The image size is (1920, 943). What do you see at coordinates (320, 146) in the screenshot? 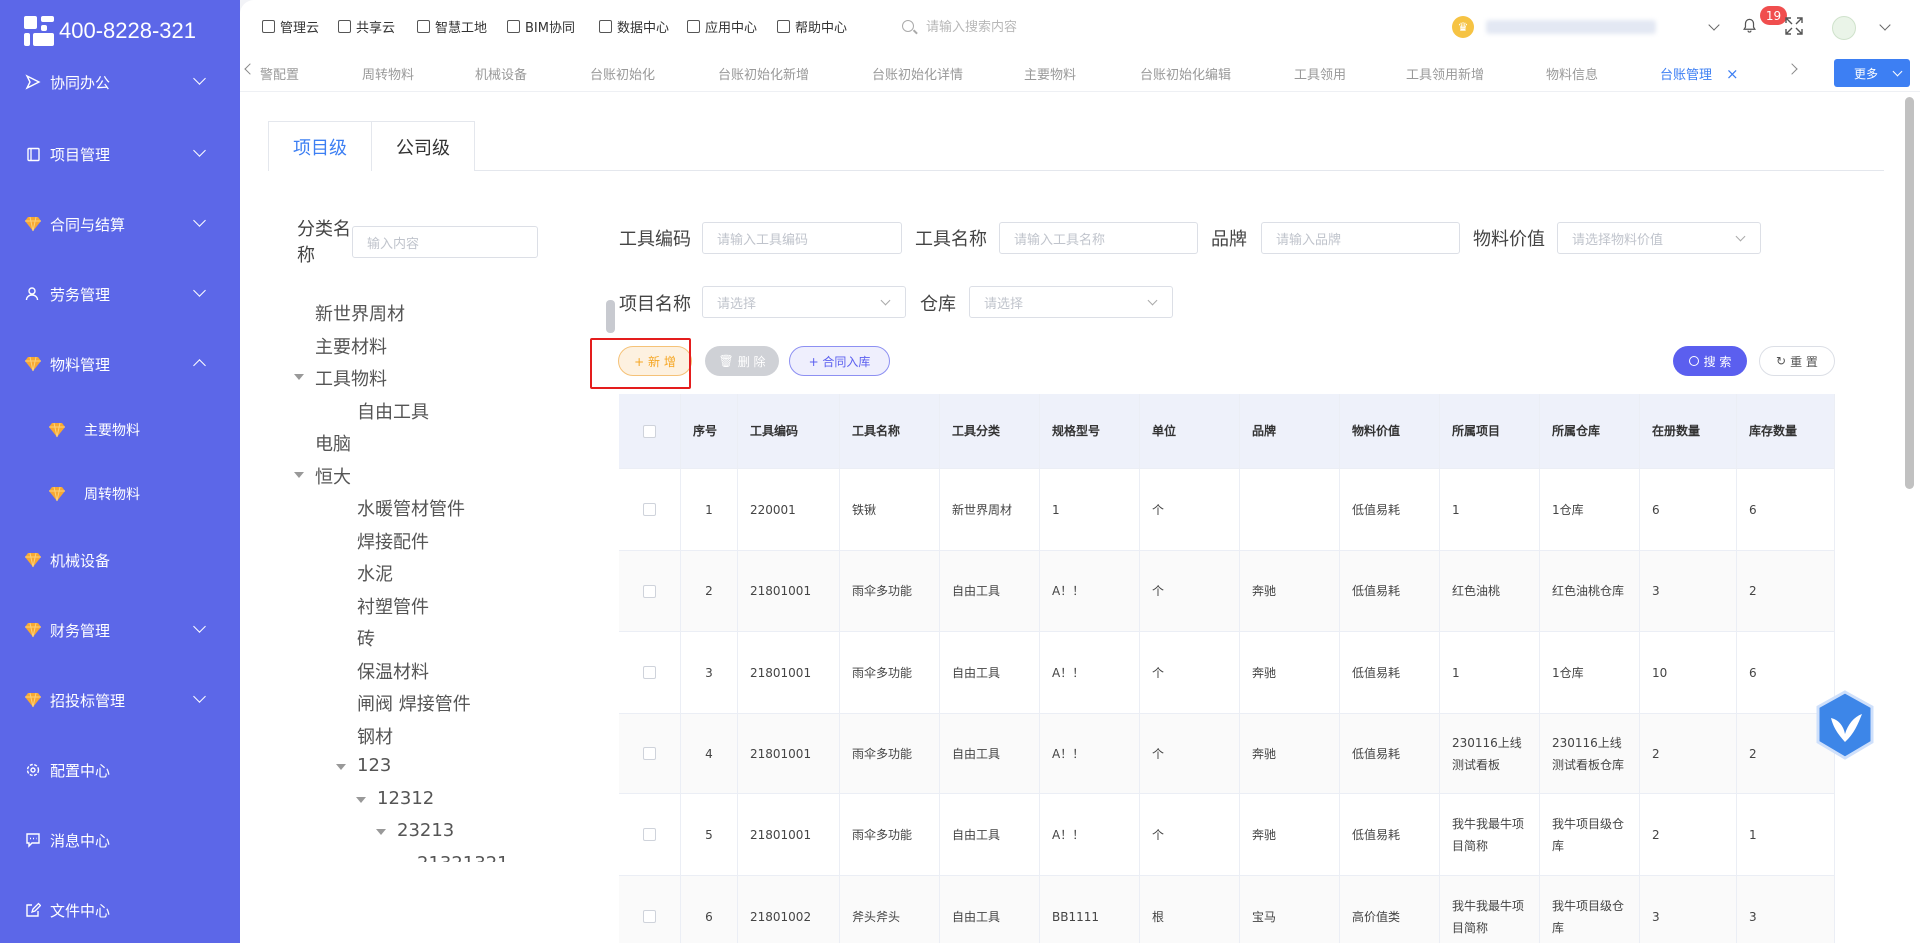
I see `tab-project-level: 项目级` at bounding box center [320, 146].